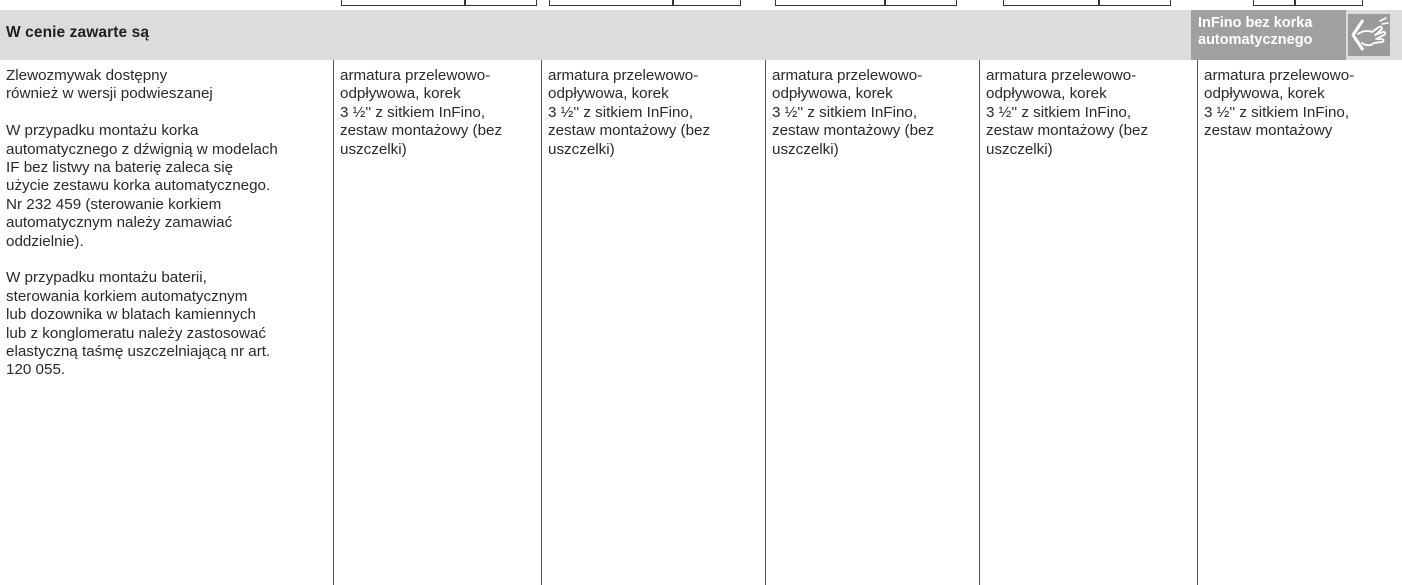 Image resolution: width=1402 pixels, height=585 pixels. I want to click on section-title: W cenie zawarte są, so click(78, 32).